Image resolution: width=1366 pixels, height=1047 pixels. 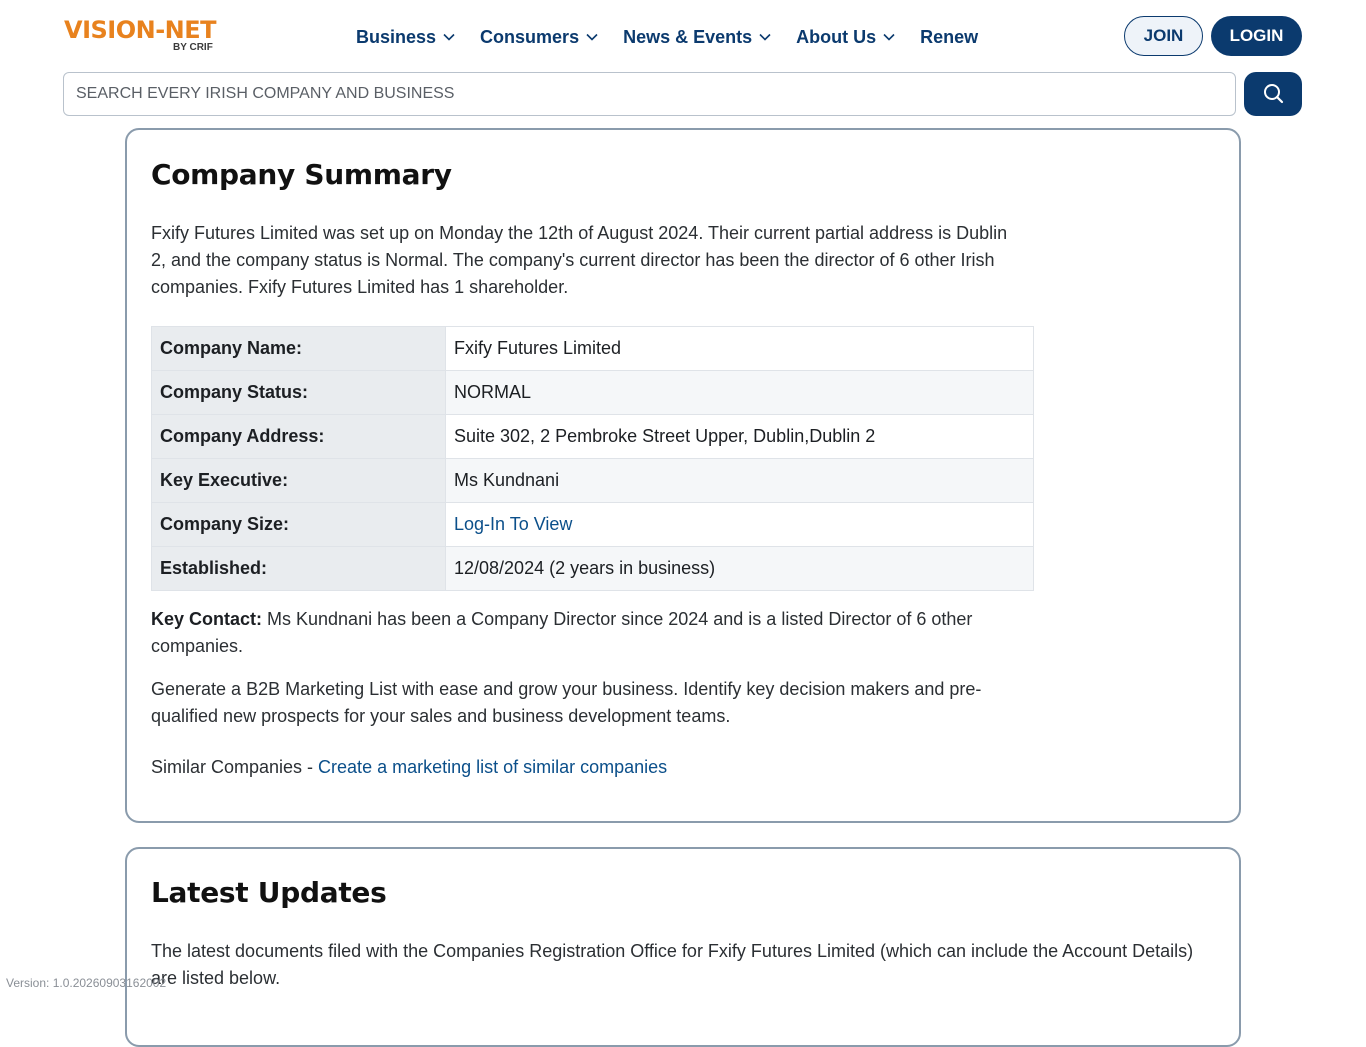 What do you see at coordinates (298, 436) in the screenshot?
I see `row-label: Company Address:` at bounding box center [298, 436].